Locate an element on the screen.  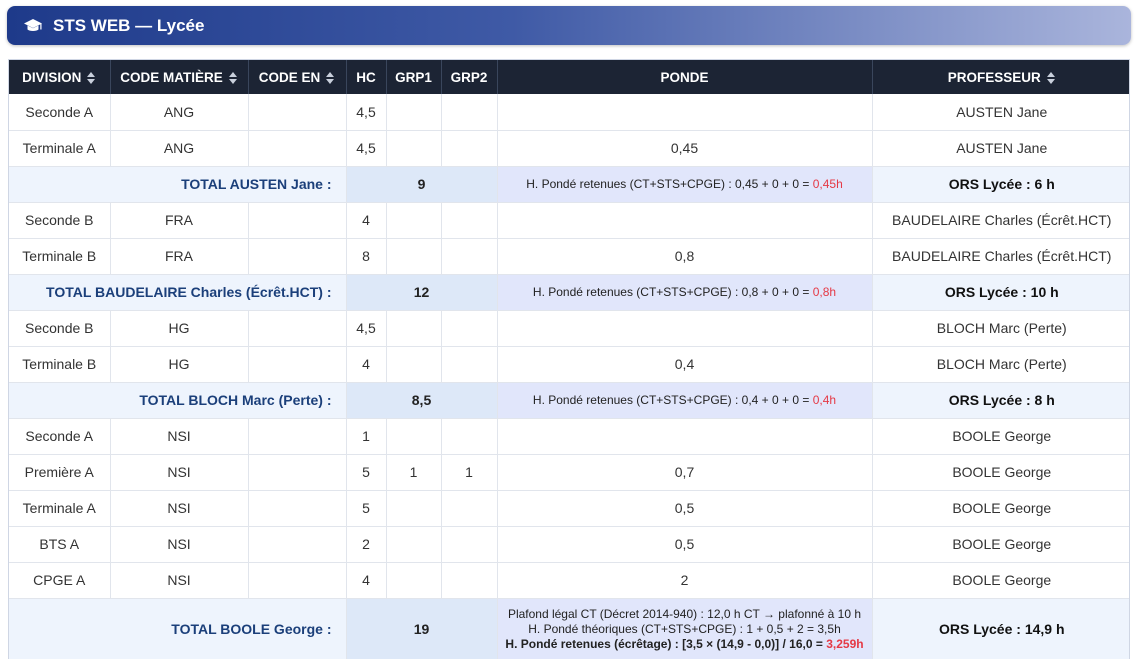
table-row: Première A NSI 5 1 1 0,7 BOOLE George is located at coordinates (569, 472).